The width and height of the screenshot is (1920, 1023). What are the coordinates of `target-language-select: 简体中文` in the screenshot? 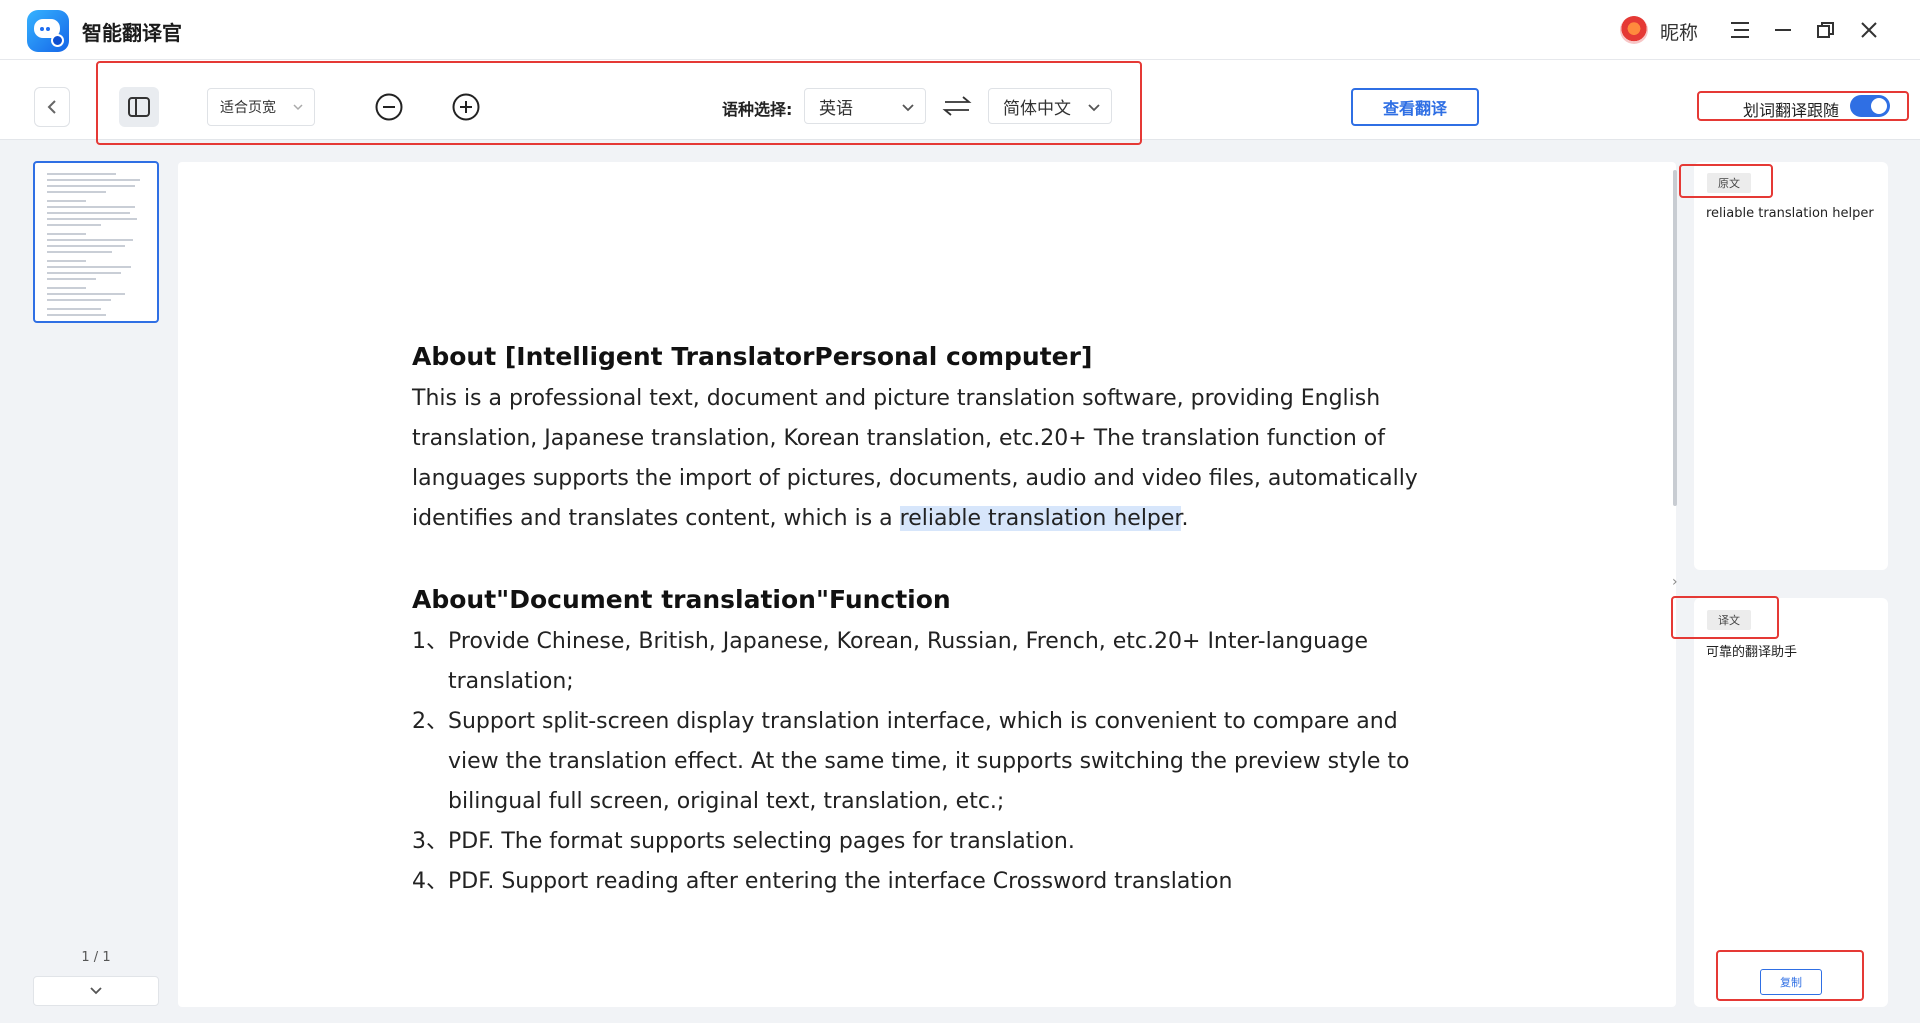 It's located at (1050, 106).